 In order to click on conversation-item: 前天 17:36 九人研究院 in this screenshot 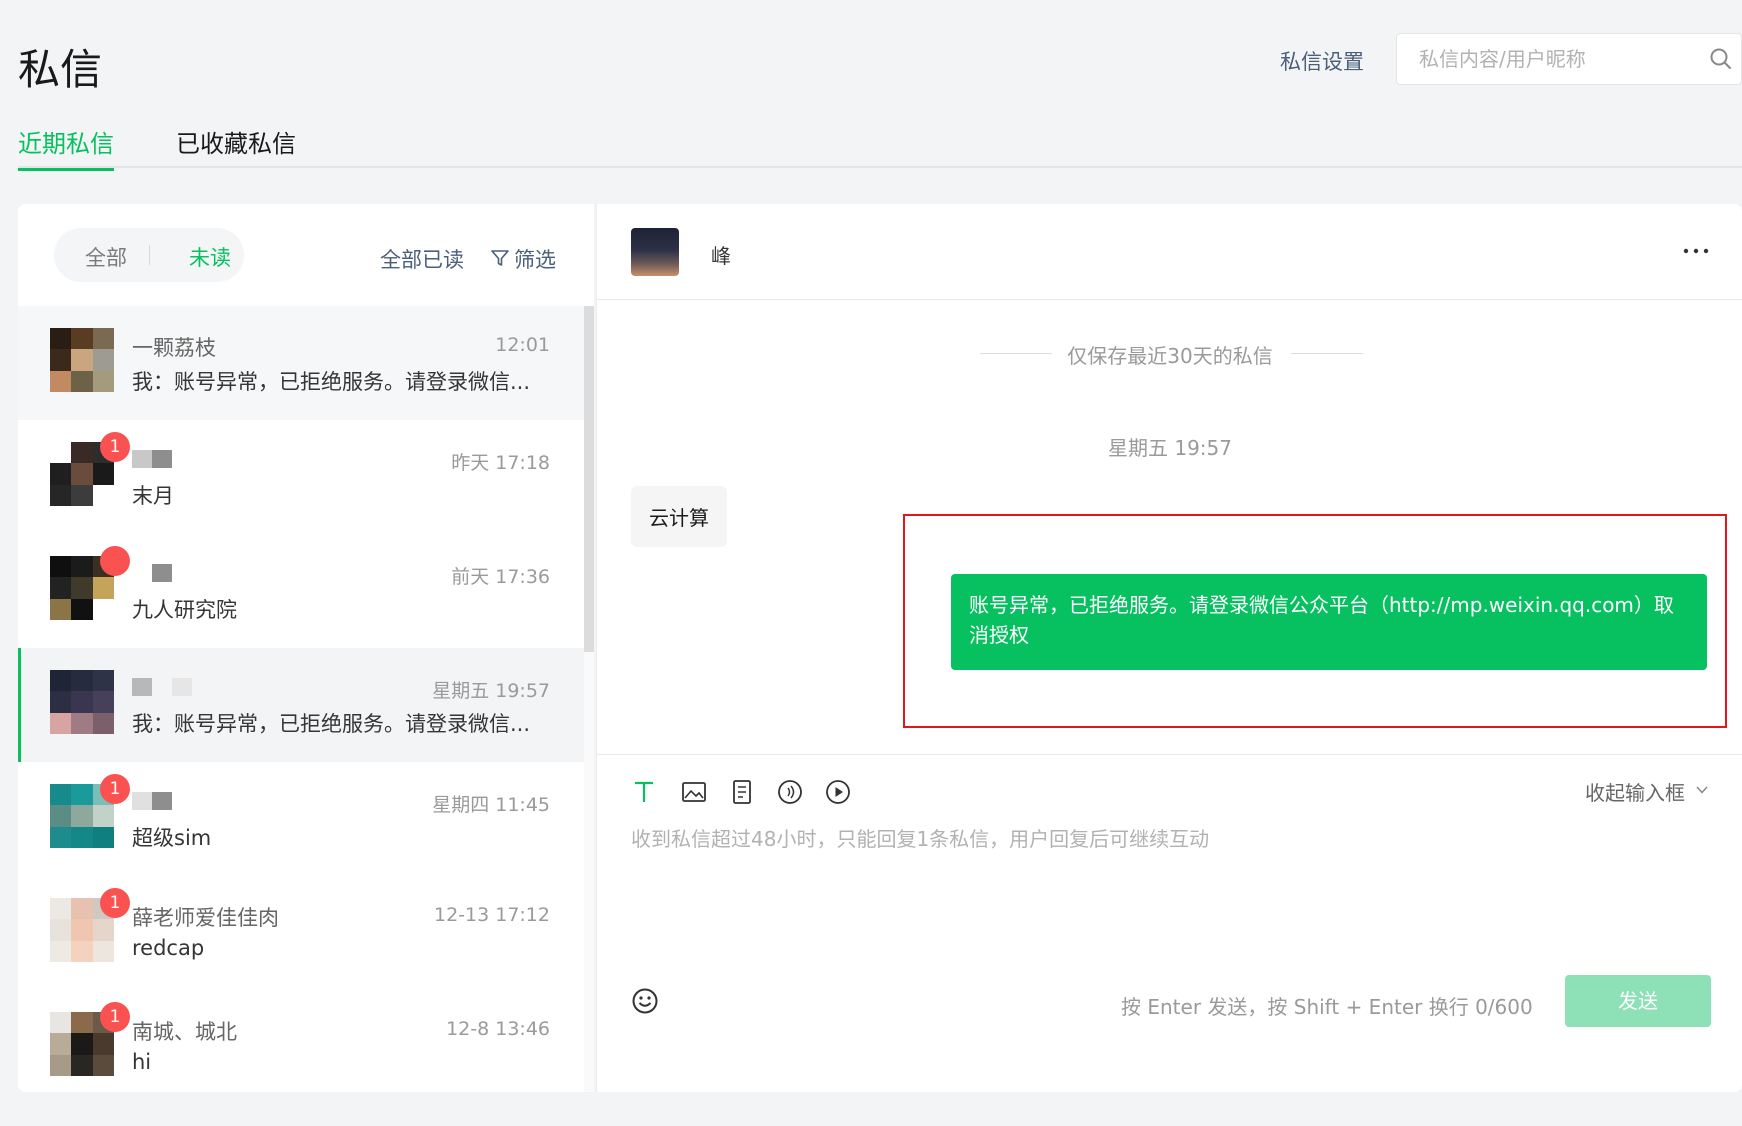, I will do `click(301, 591)`.